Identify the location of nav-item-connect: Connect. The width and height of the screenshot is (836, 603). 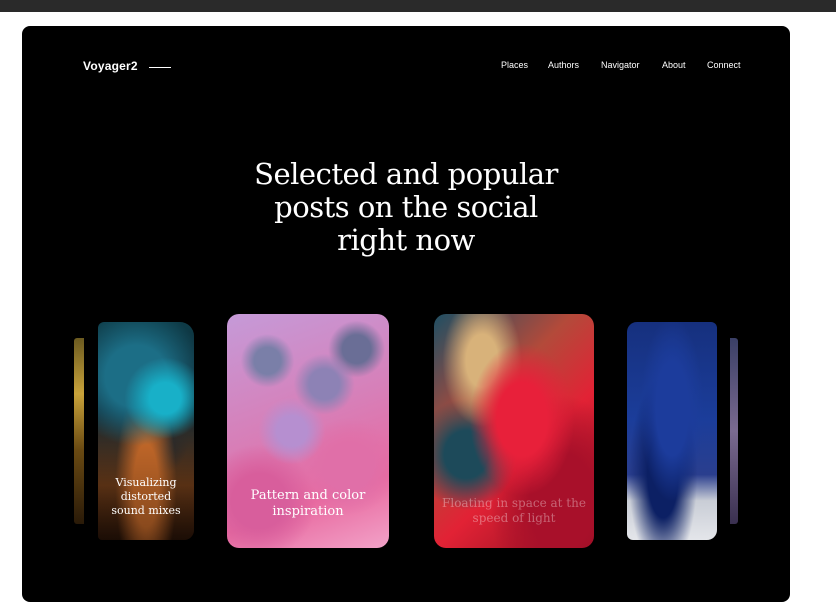
(724, 65).